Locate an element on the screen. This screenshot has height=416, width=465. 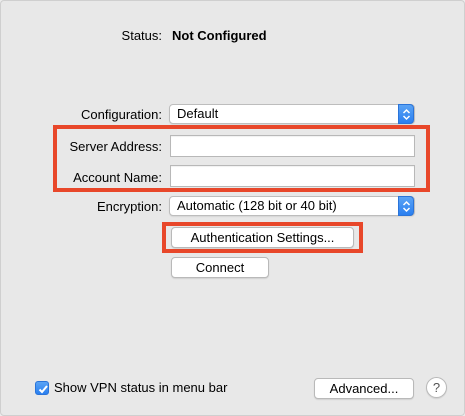
encryption-label: Encryption: is located at coordinates (129, 206).